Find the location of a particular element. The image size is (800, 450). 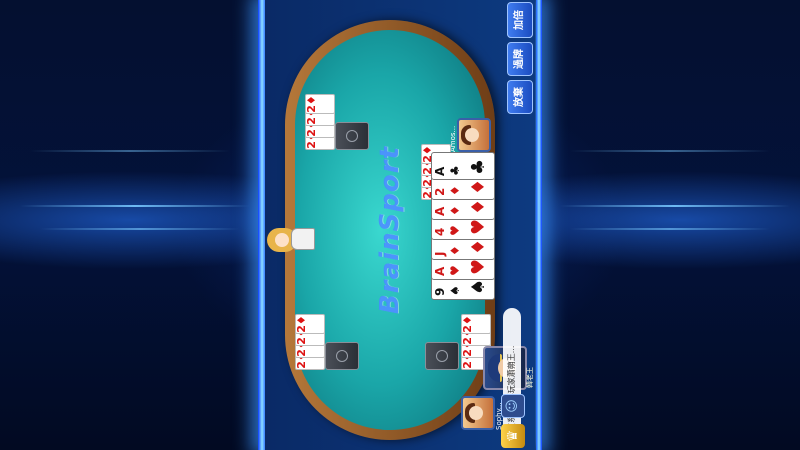

crown-icon: ♛ is located at coordinates (513, 436).